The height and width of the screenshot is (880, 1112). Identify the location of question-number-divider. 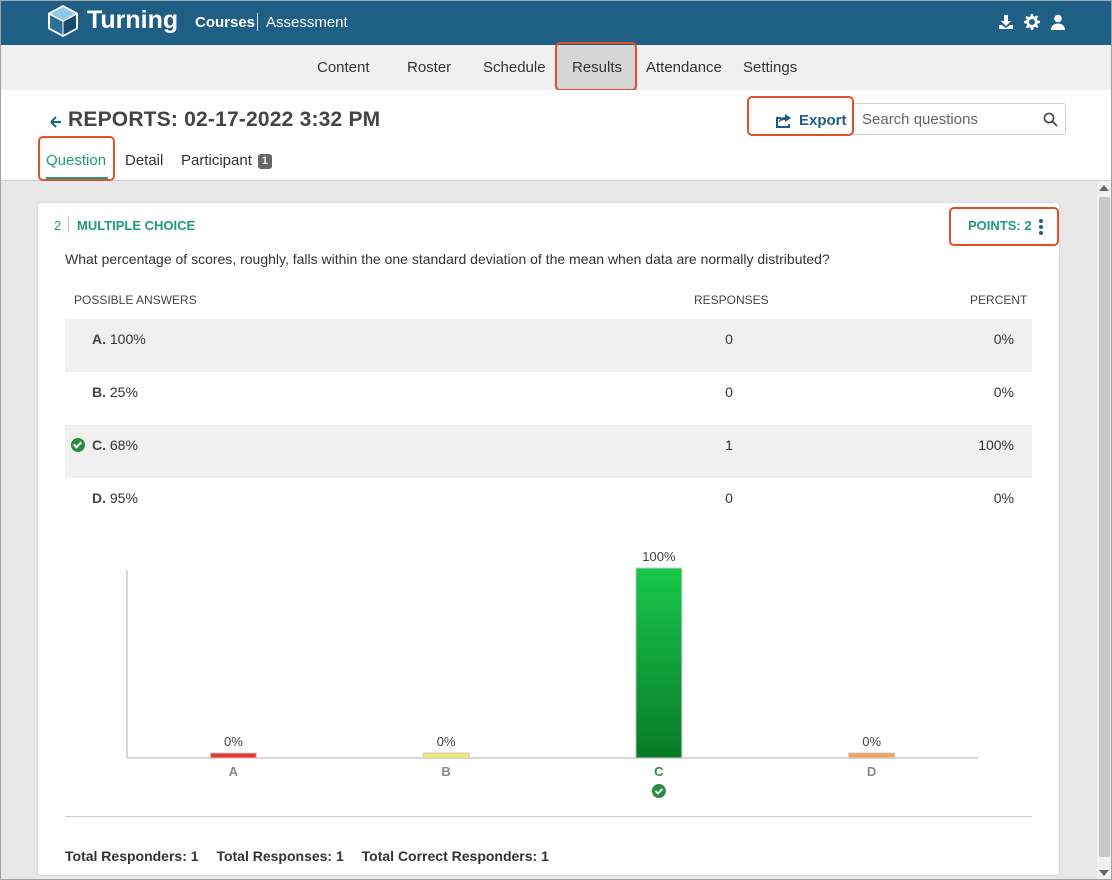
(68, 224).